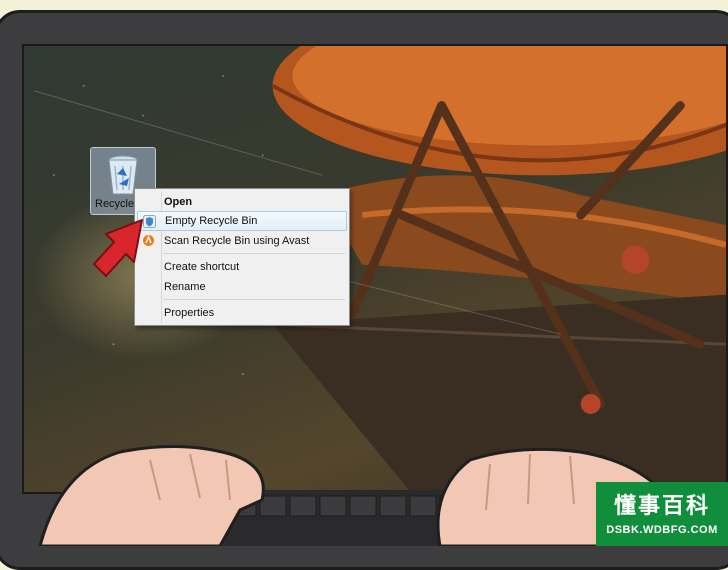 Image resolution: width=728 pixels, height=570 pixels. I want to click on menu-item-label: Create shortcut, so click(202, 267).